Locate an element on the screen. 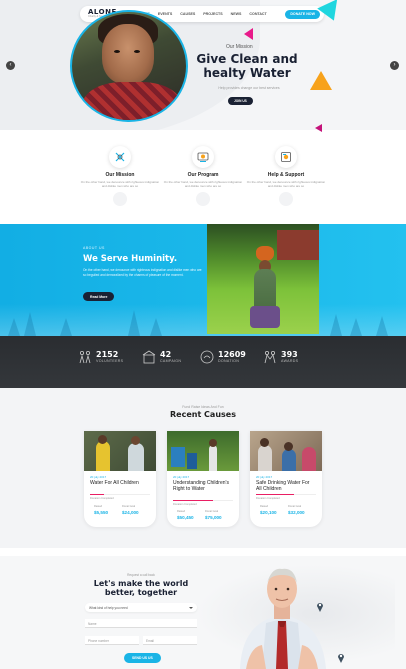 The image size is (406, 669). donate-now-button: DONATE NOW is located at coordinates (302, 14).